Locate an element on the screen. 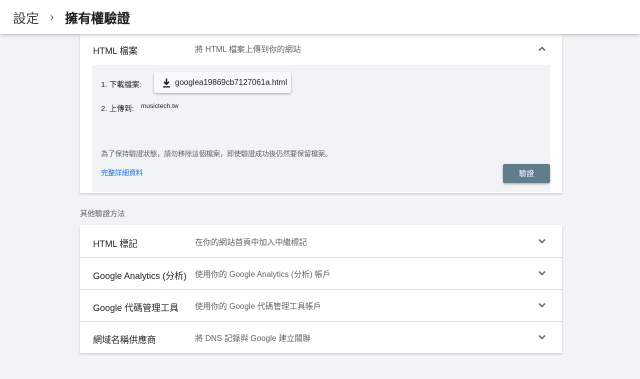 The image size is (640, 379). download-file-button: googlea19869cb7127061a.html is located at coordinates (222, 82).